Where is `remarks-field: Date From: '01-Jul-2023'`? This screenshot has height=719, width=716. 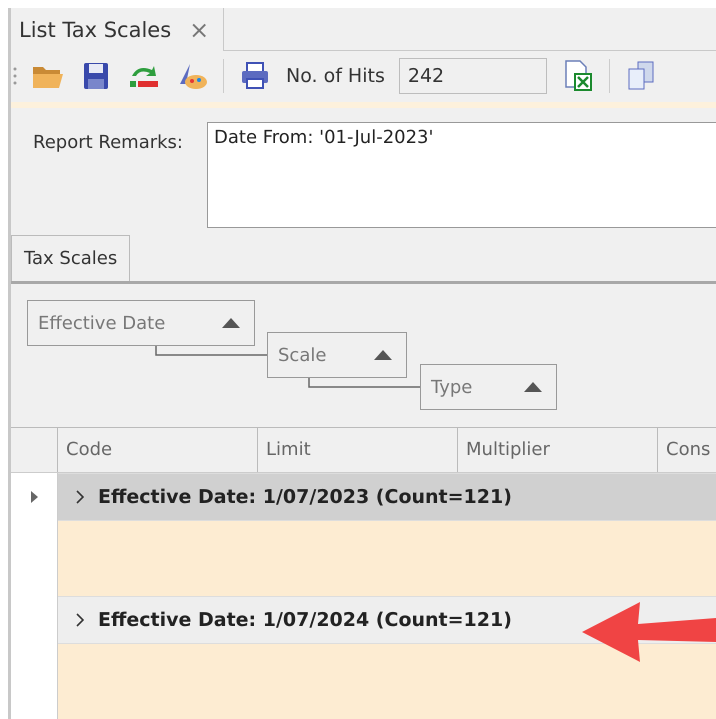
remarks-field: Date From: '01-Jul-2023' is located at coordinates (461, 175).